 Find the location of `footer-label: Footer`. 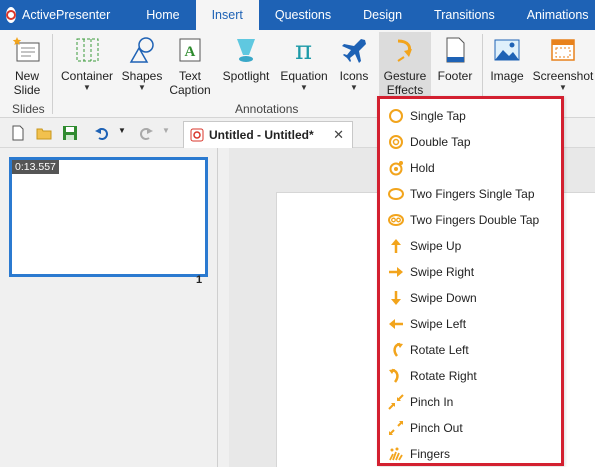

footer-label: Footer is located at coordinates (455, 76).